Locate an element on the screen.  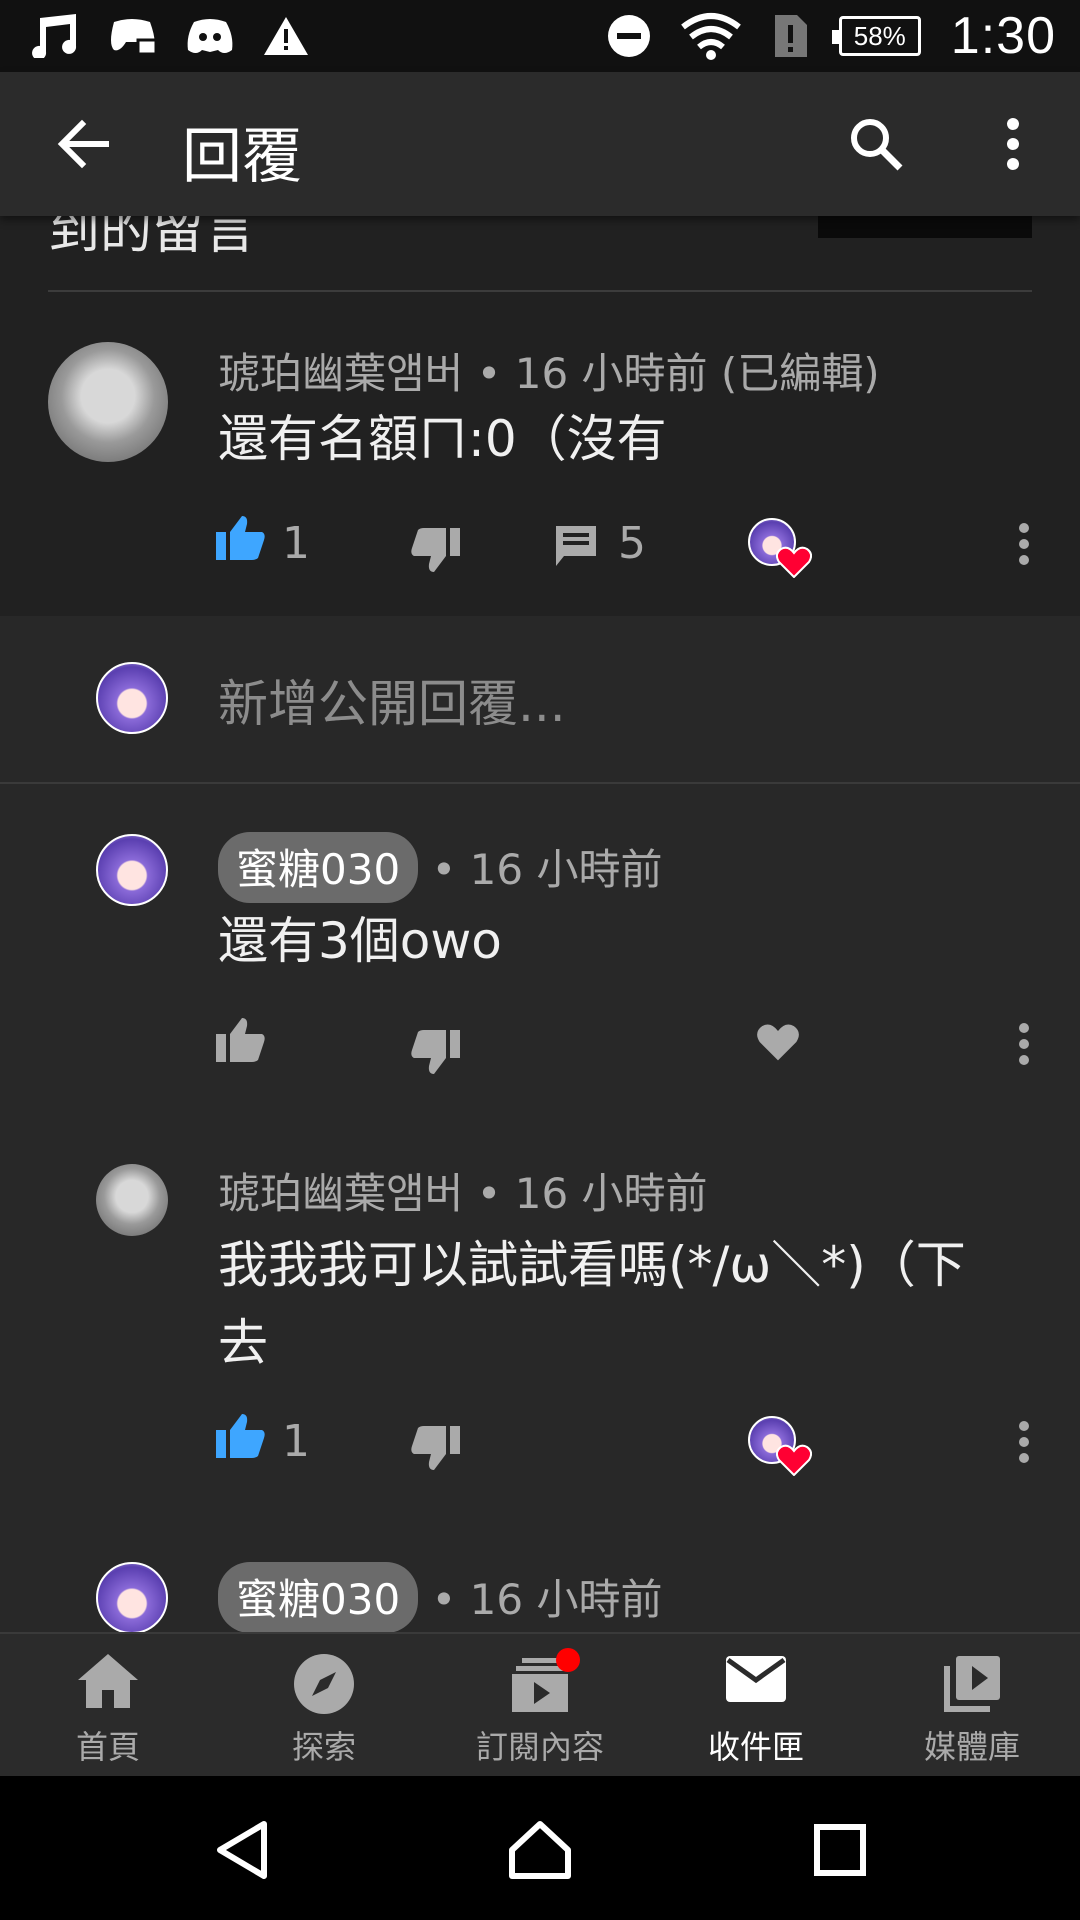
system-home-icon is located at coordinates (540, 1850).